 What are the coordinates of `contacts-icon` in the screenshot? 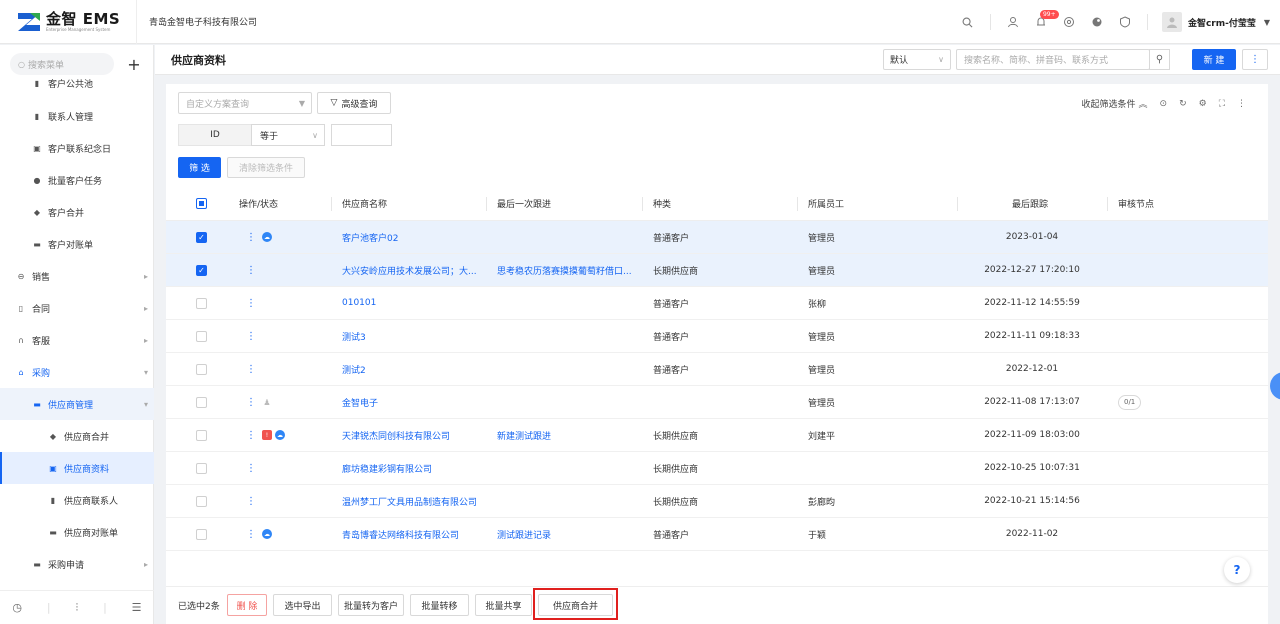 It's located at (1013, 22).